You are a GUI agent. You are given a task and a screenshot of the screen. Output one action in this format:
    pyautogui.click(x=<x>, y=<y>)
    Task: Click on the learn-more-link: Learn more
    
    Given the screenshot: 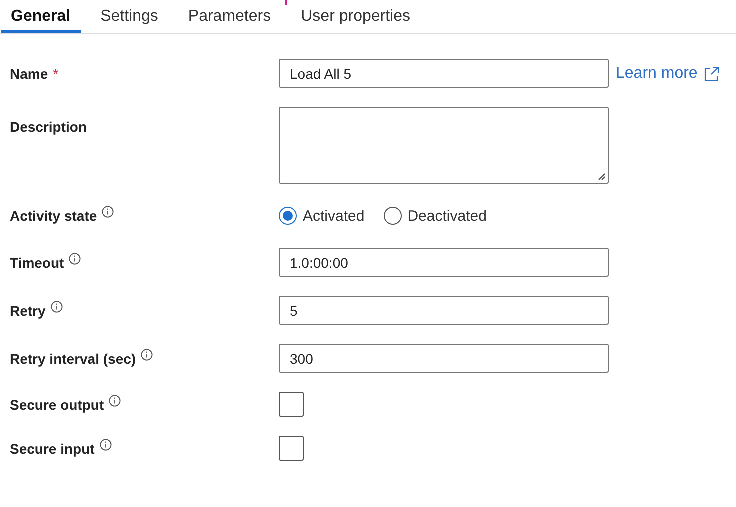 What is the action you would take?
    pyautogui.click(x=668, y=73)
    